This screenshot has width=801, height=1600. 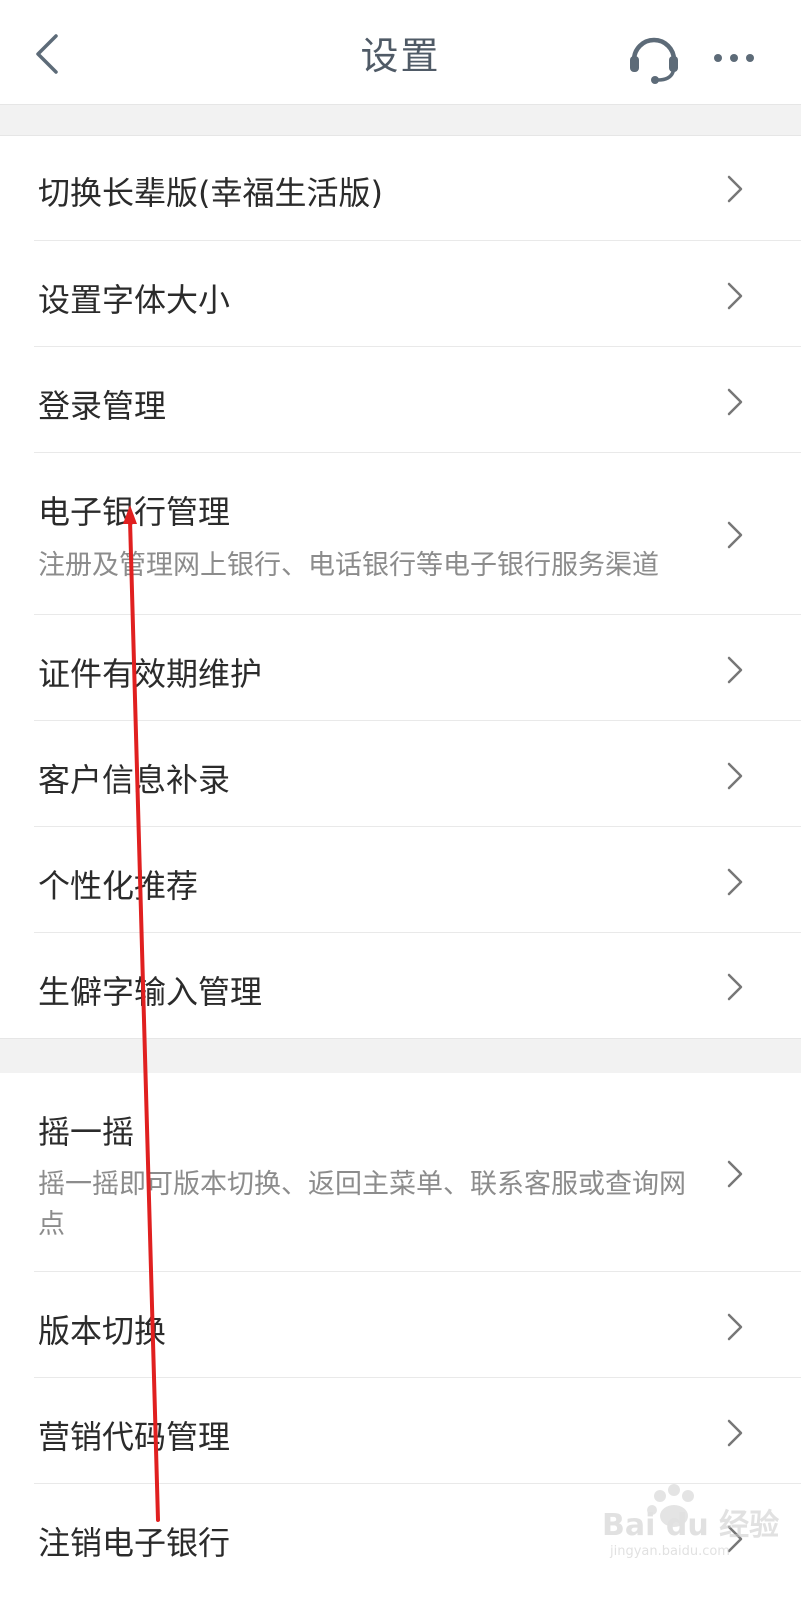 What do you see at coordinates (134, 1543) in the screenshot?
I see `settings-item-label: 注销电子银行` at bounding box center [134, 1543].